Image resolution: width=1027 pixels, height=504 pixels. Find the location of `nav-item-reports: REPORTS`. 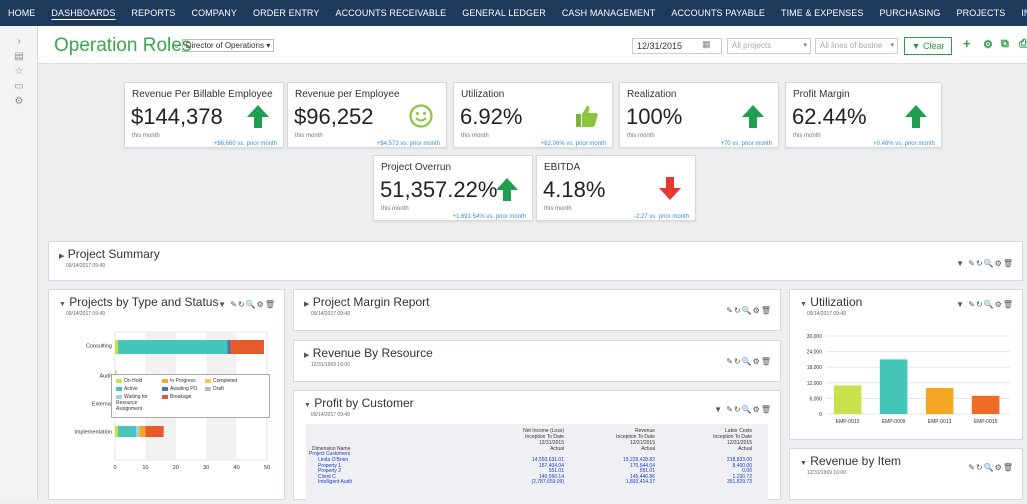

nav-item-reports: REPORTS is located at coordinates (153, 13).